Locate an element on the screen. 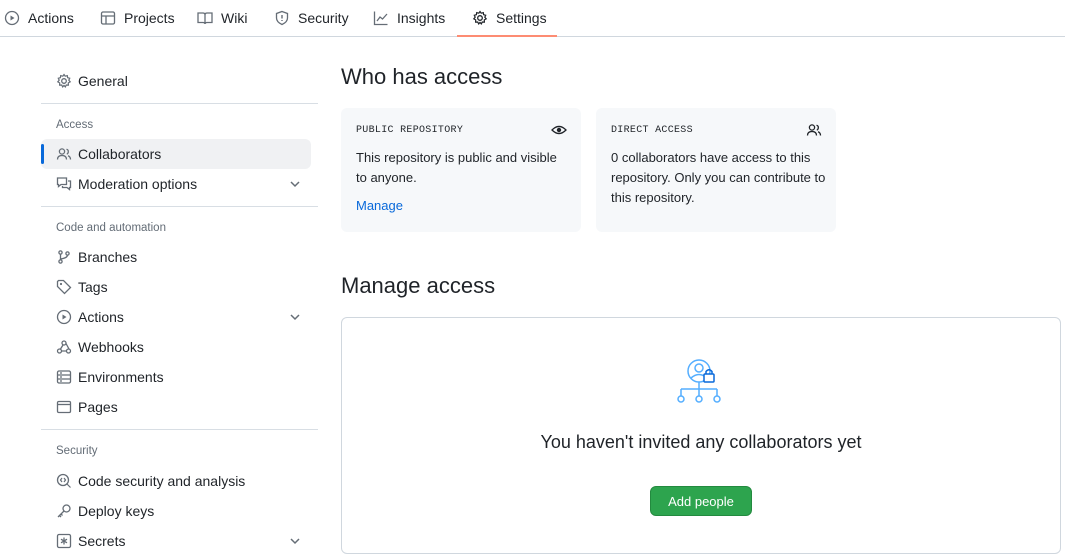 This screenshot has width=1065, height=560. sidebar-item-label: Tags is located at coordinates (93, 287).